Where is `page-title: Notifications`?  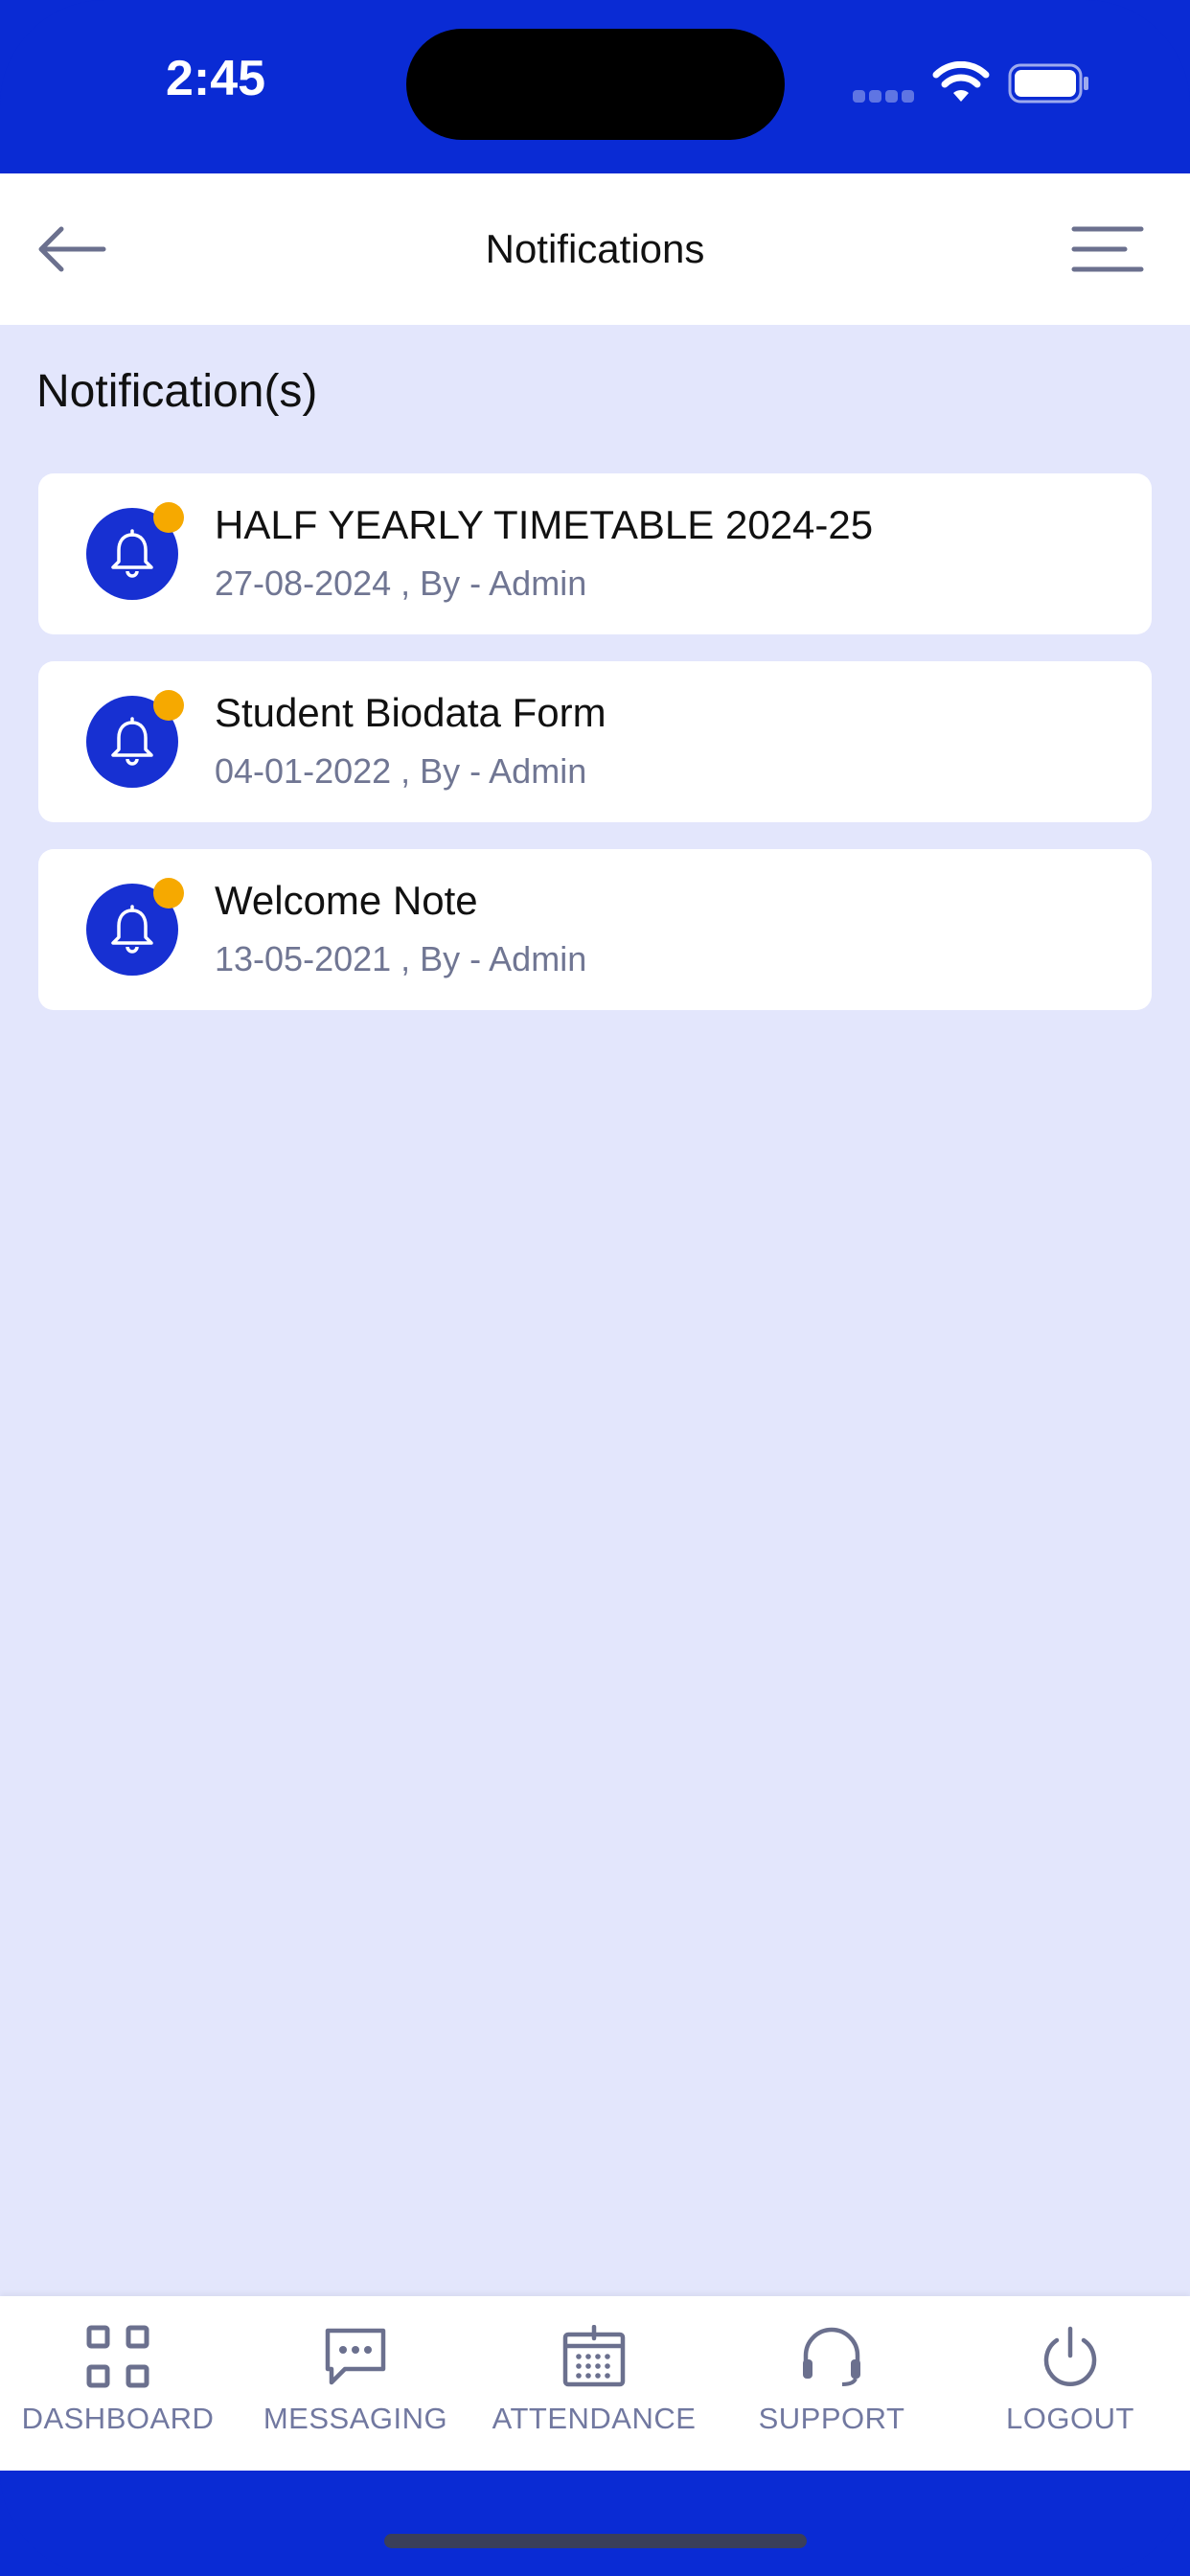 page-title: Notifications is located at coordinates (595, 248).